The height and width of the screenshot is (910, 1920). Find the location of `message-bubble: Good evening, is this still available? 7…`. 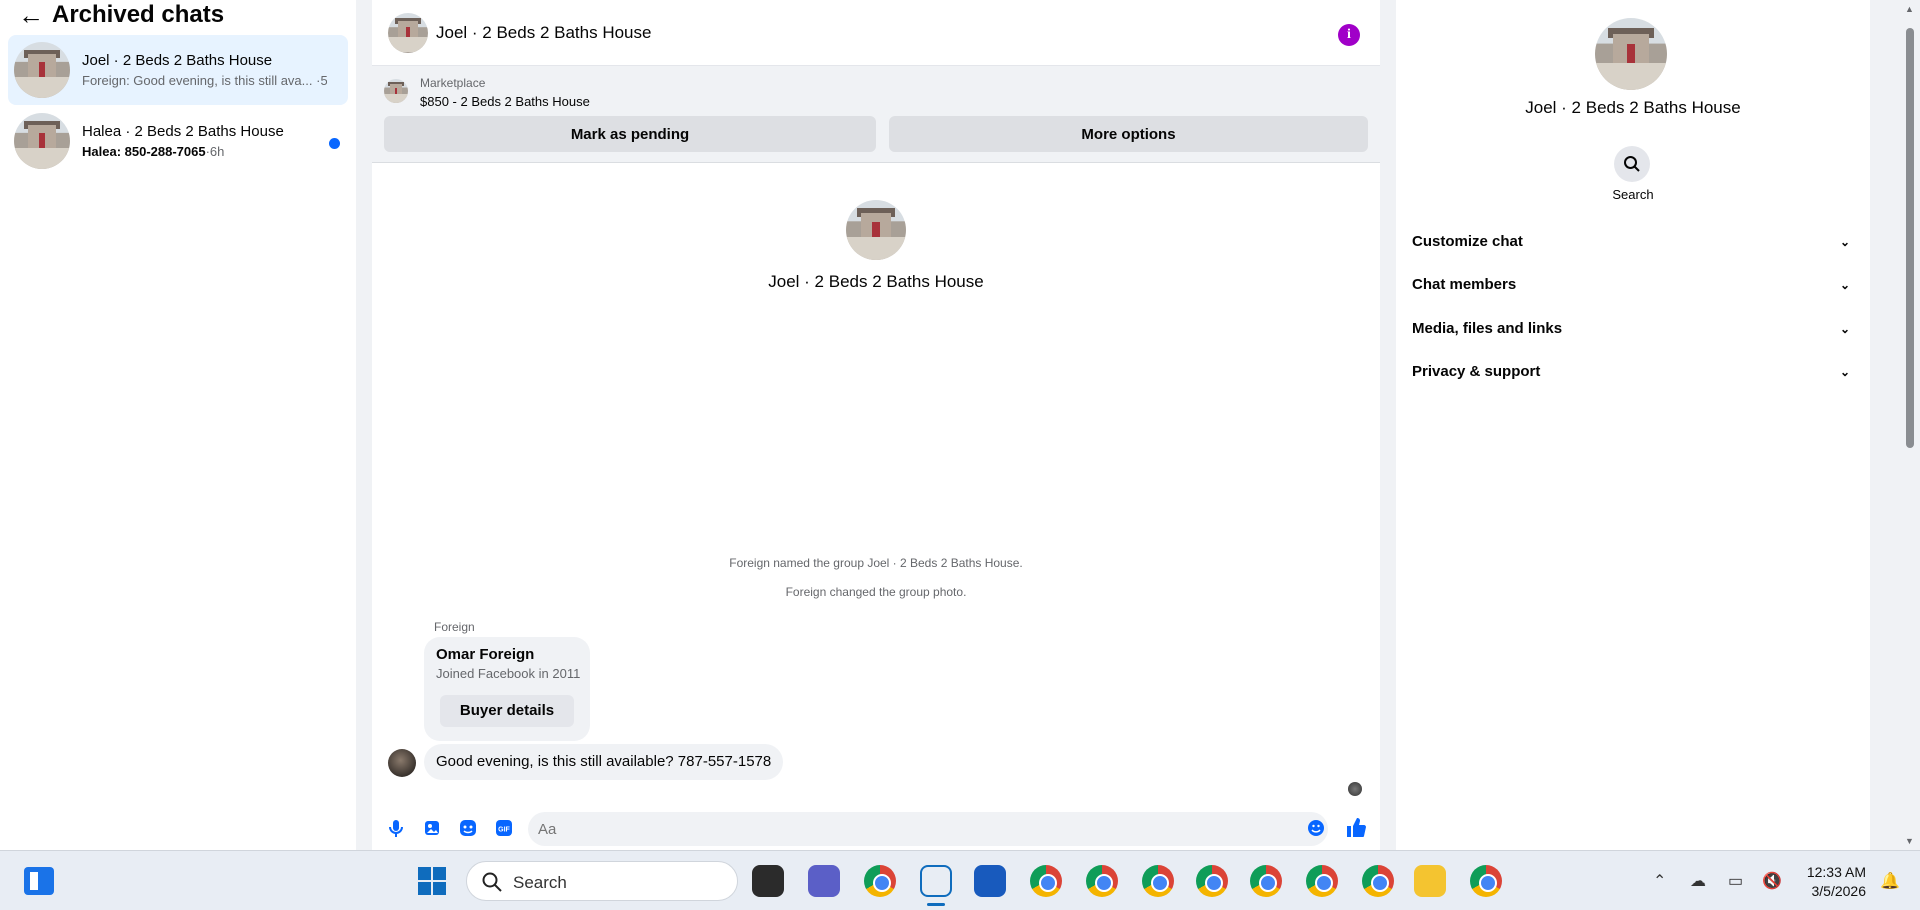

message-bubble: Good evening, is this still available? 7… is located at coordinates (604, 762).